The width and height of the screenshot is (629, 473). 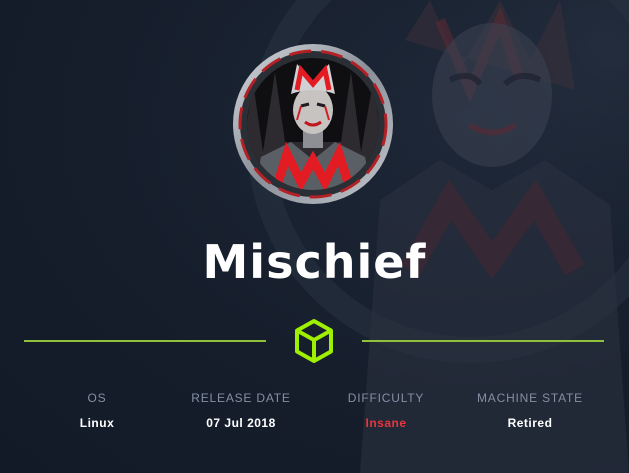 I want to click on difficulty-badge: Insane, so click(x=386, y=423).